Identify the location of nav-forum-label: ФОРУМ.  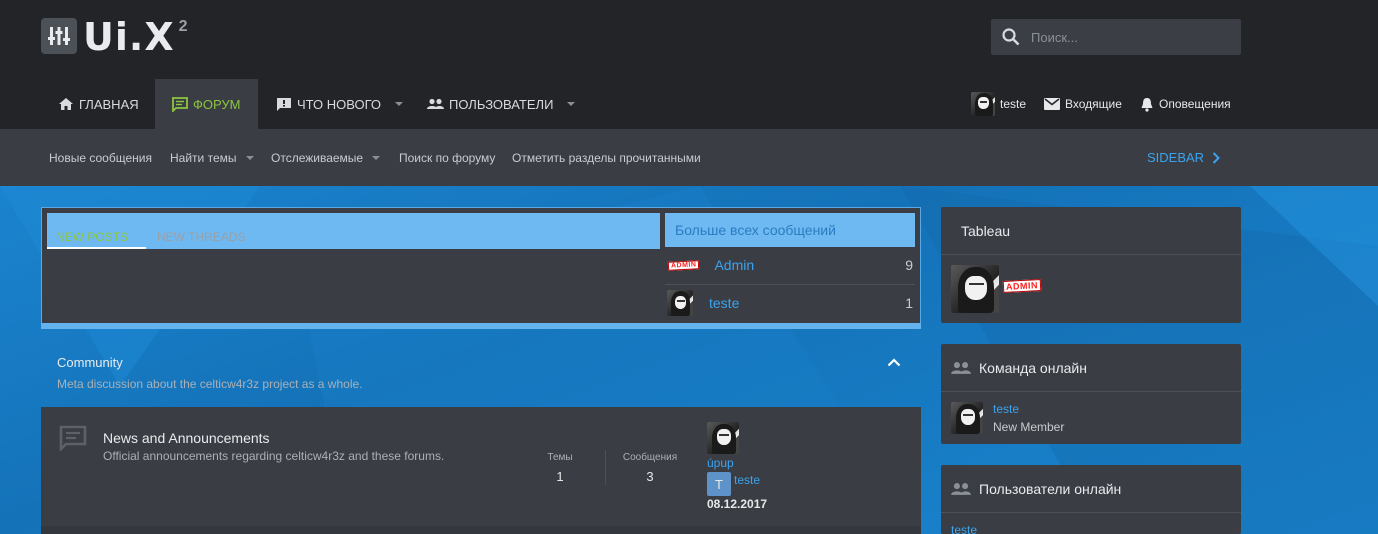
(217, 104).